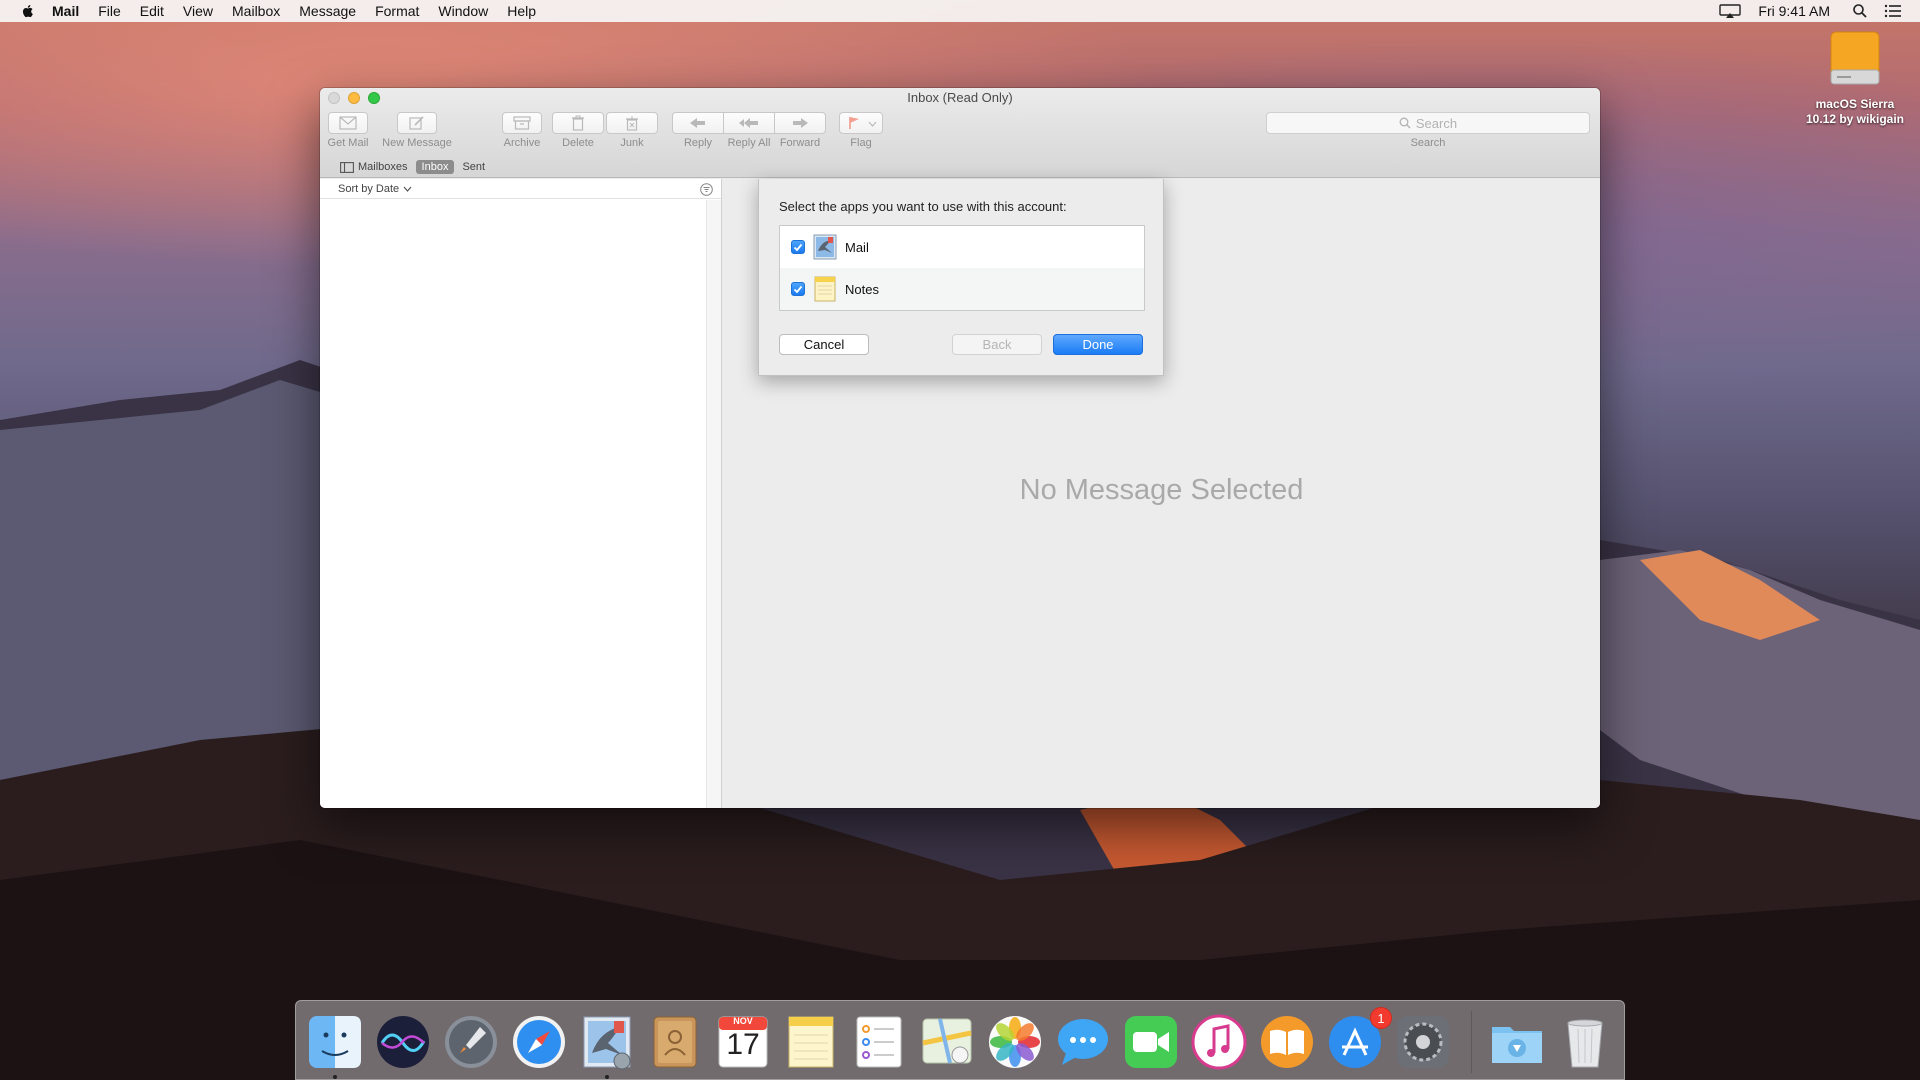 The width and height of the screenshot is (1920, 1080). I want to click on dock-contacts, so click(675, 1042).